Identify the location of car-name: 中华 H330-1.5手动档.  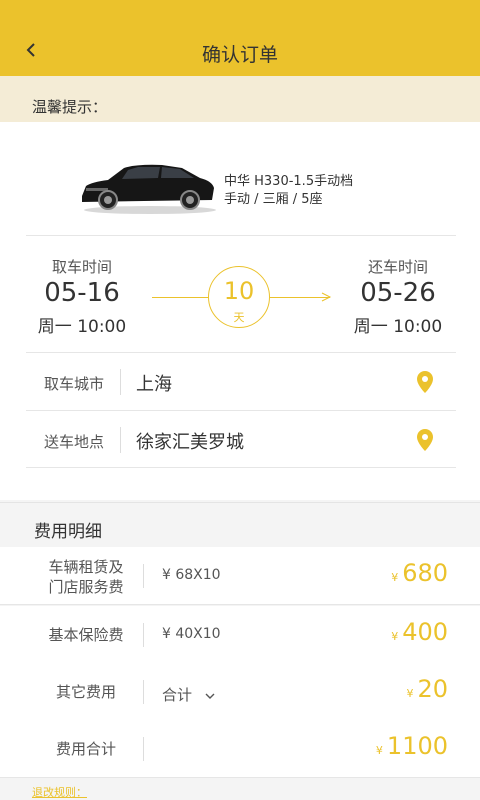
(289, 181).